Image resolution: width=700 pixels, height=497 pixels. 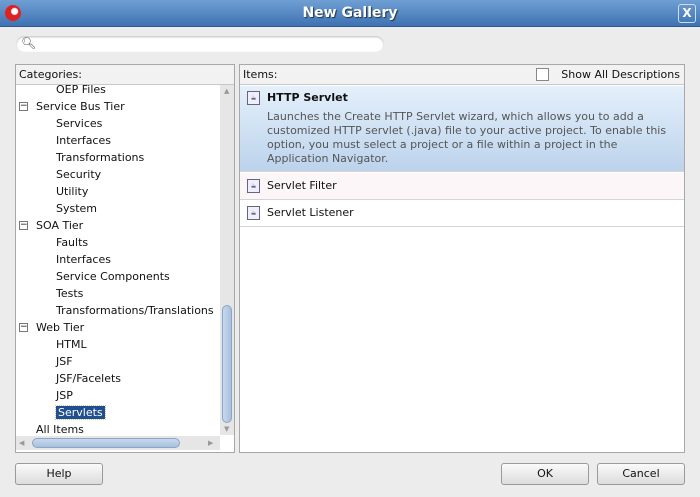 I want to click on tree-item-label: JSP, so click(x=64, y=395).